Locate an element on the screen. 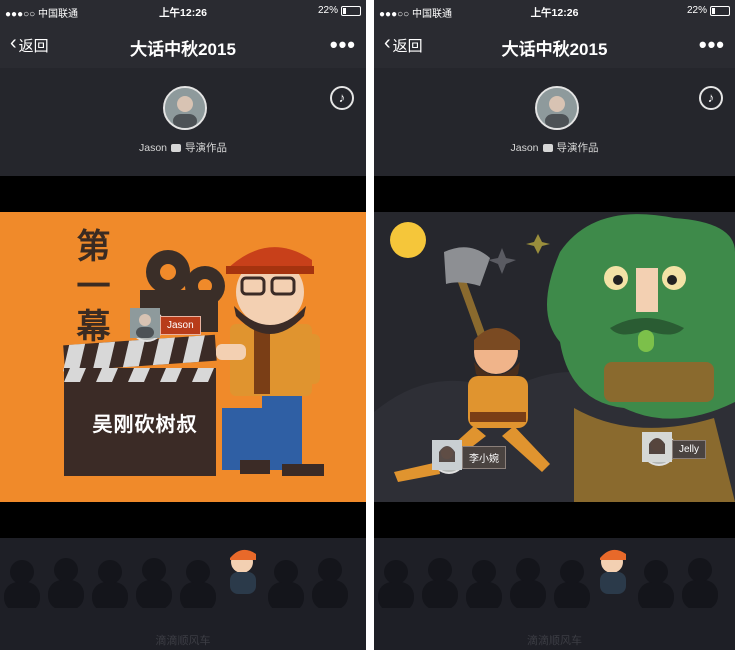  character-name: 吴刚砍树叔 is located at coordinates (145, 425).